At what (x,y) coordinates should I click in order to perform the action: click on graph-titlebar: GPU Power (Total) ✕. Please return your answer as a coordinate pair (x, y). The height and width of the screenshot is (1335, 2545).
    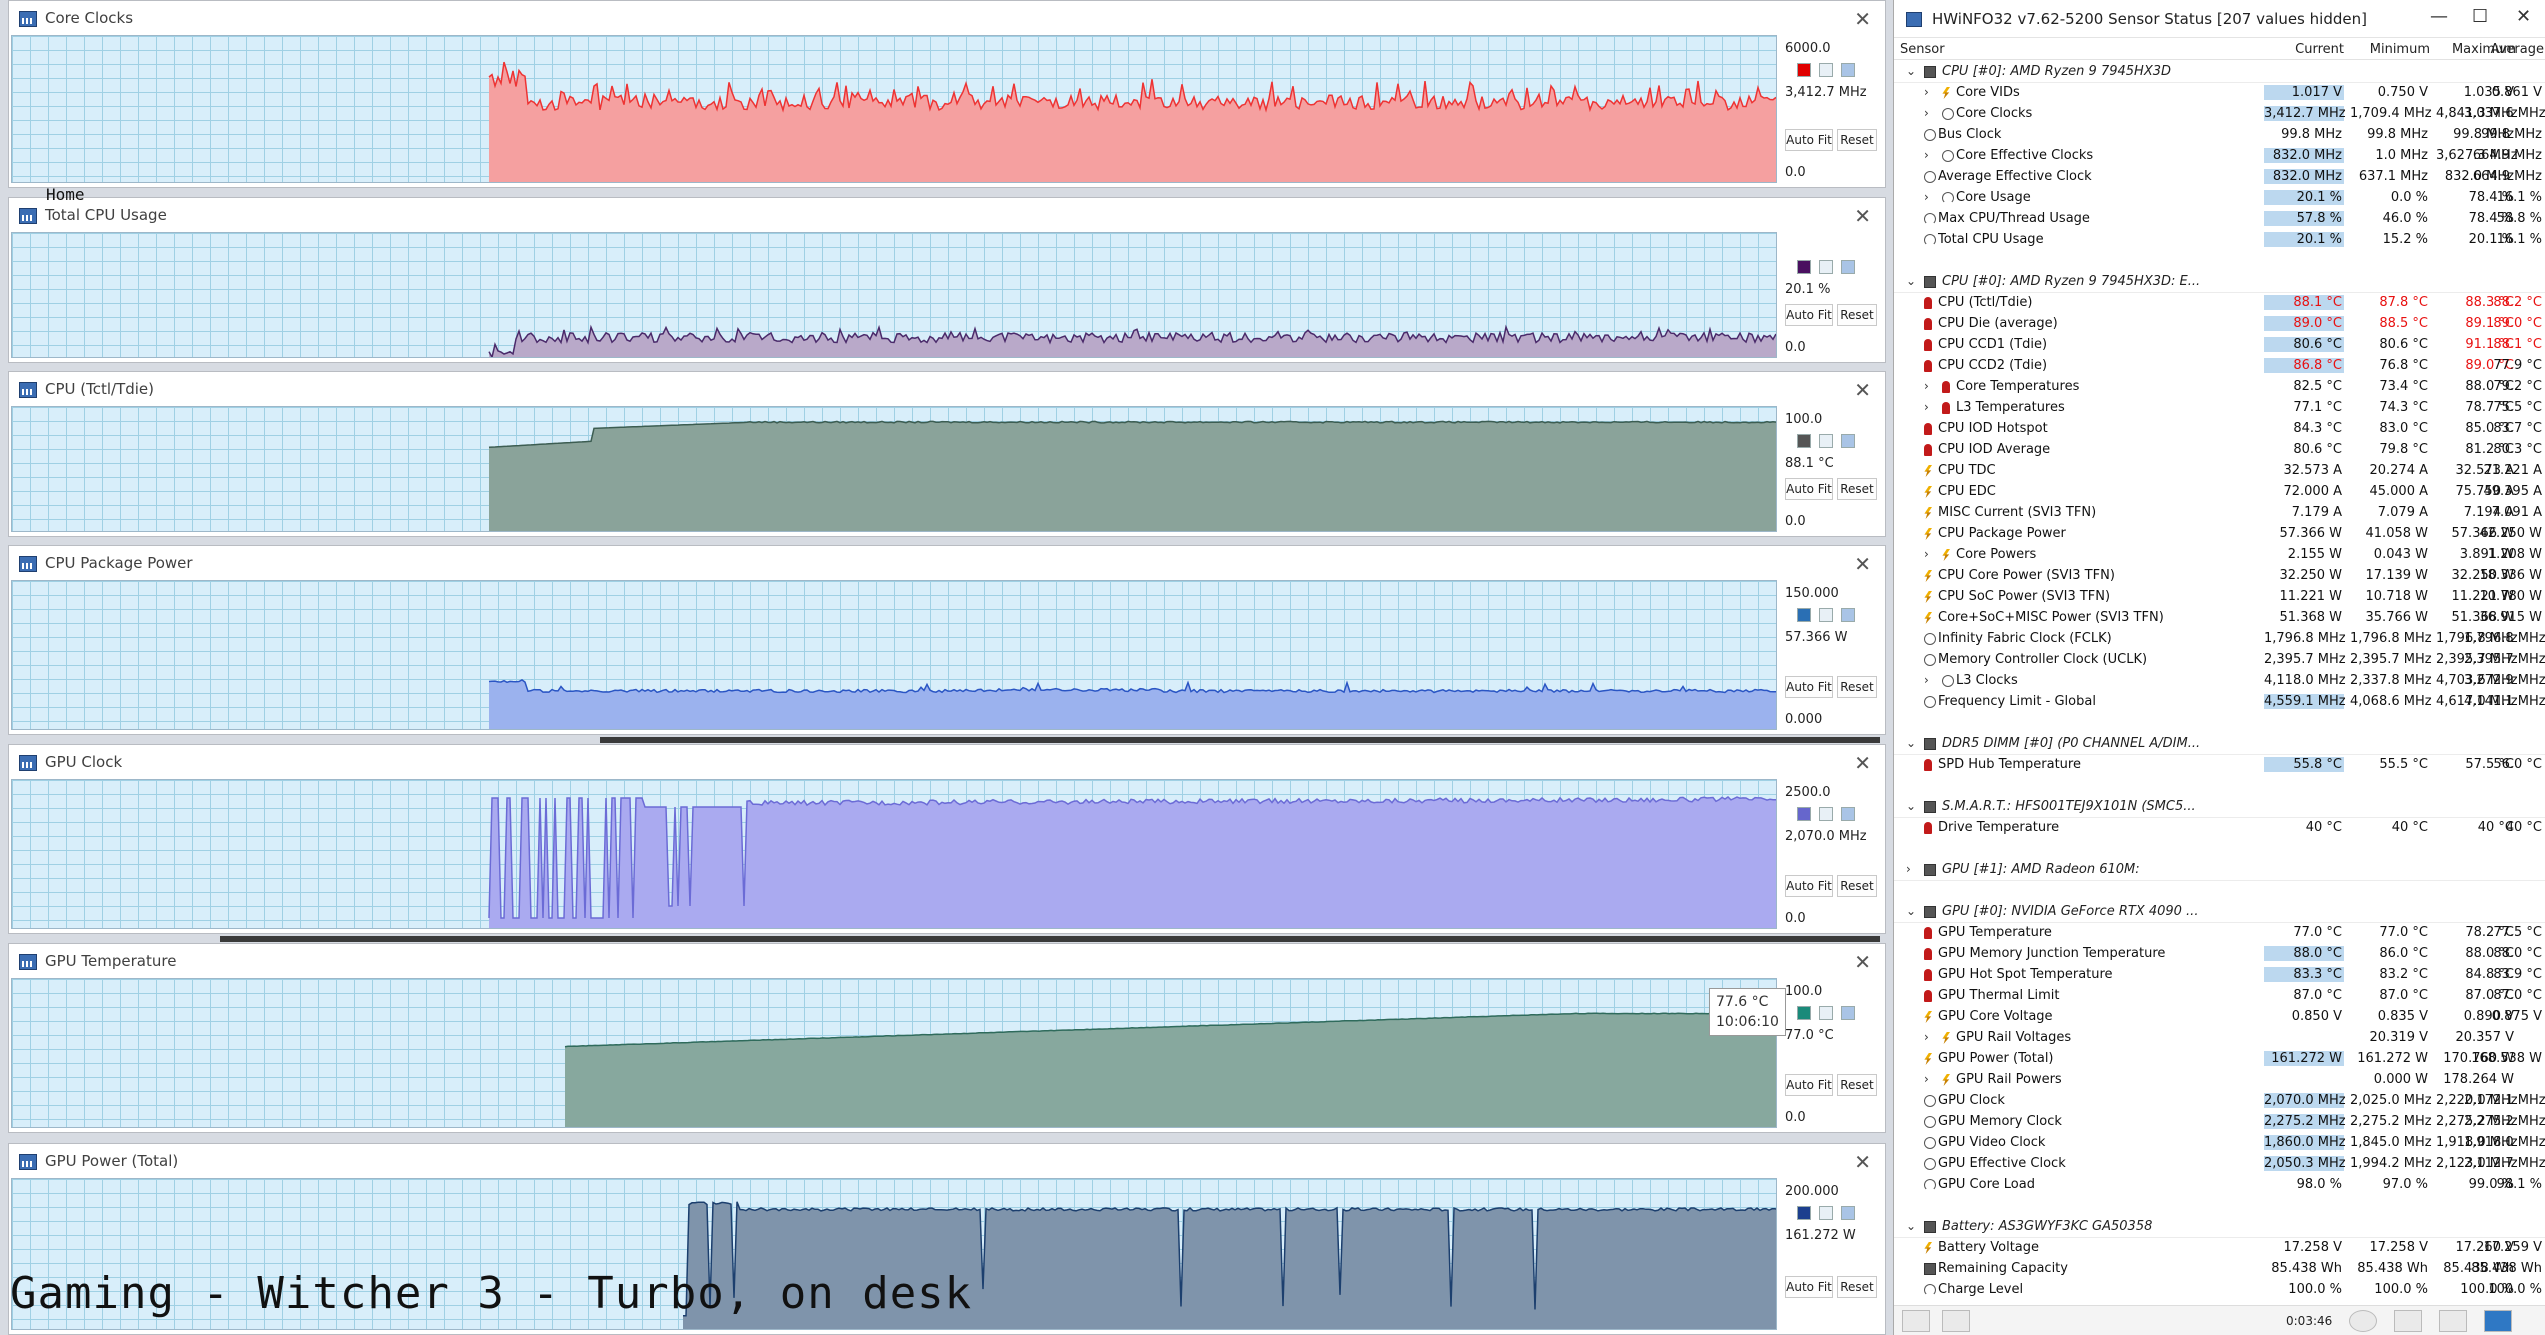
    Looking at the image, I should click on (947, 1161).